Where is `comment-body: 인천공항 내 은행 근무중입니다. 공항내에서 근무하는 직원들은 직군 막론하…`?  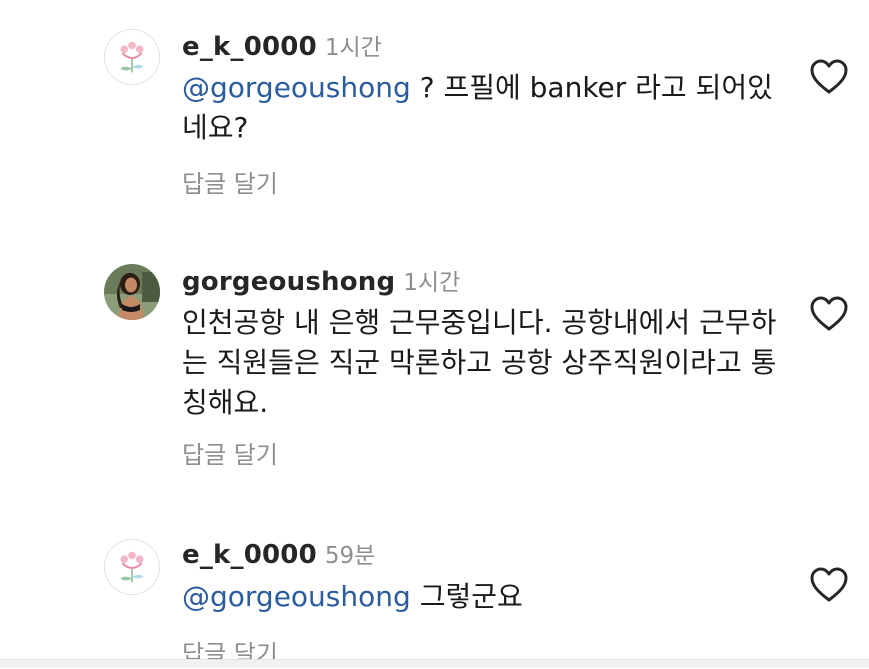 comment-body: 인천공항 내 은행 근무중입니다. 공항내에서 근무하는 직원들은 직군 막론하… is located at coordinates (479, 362).